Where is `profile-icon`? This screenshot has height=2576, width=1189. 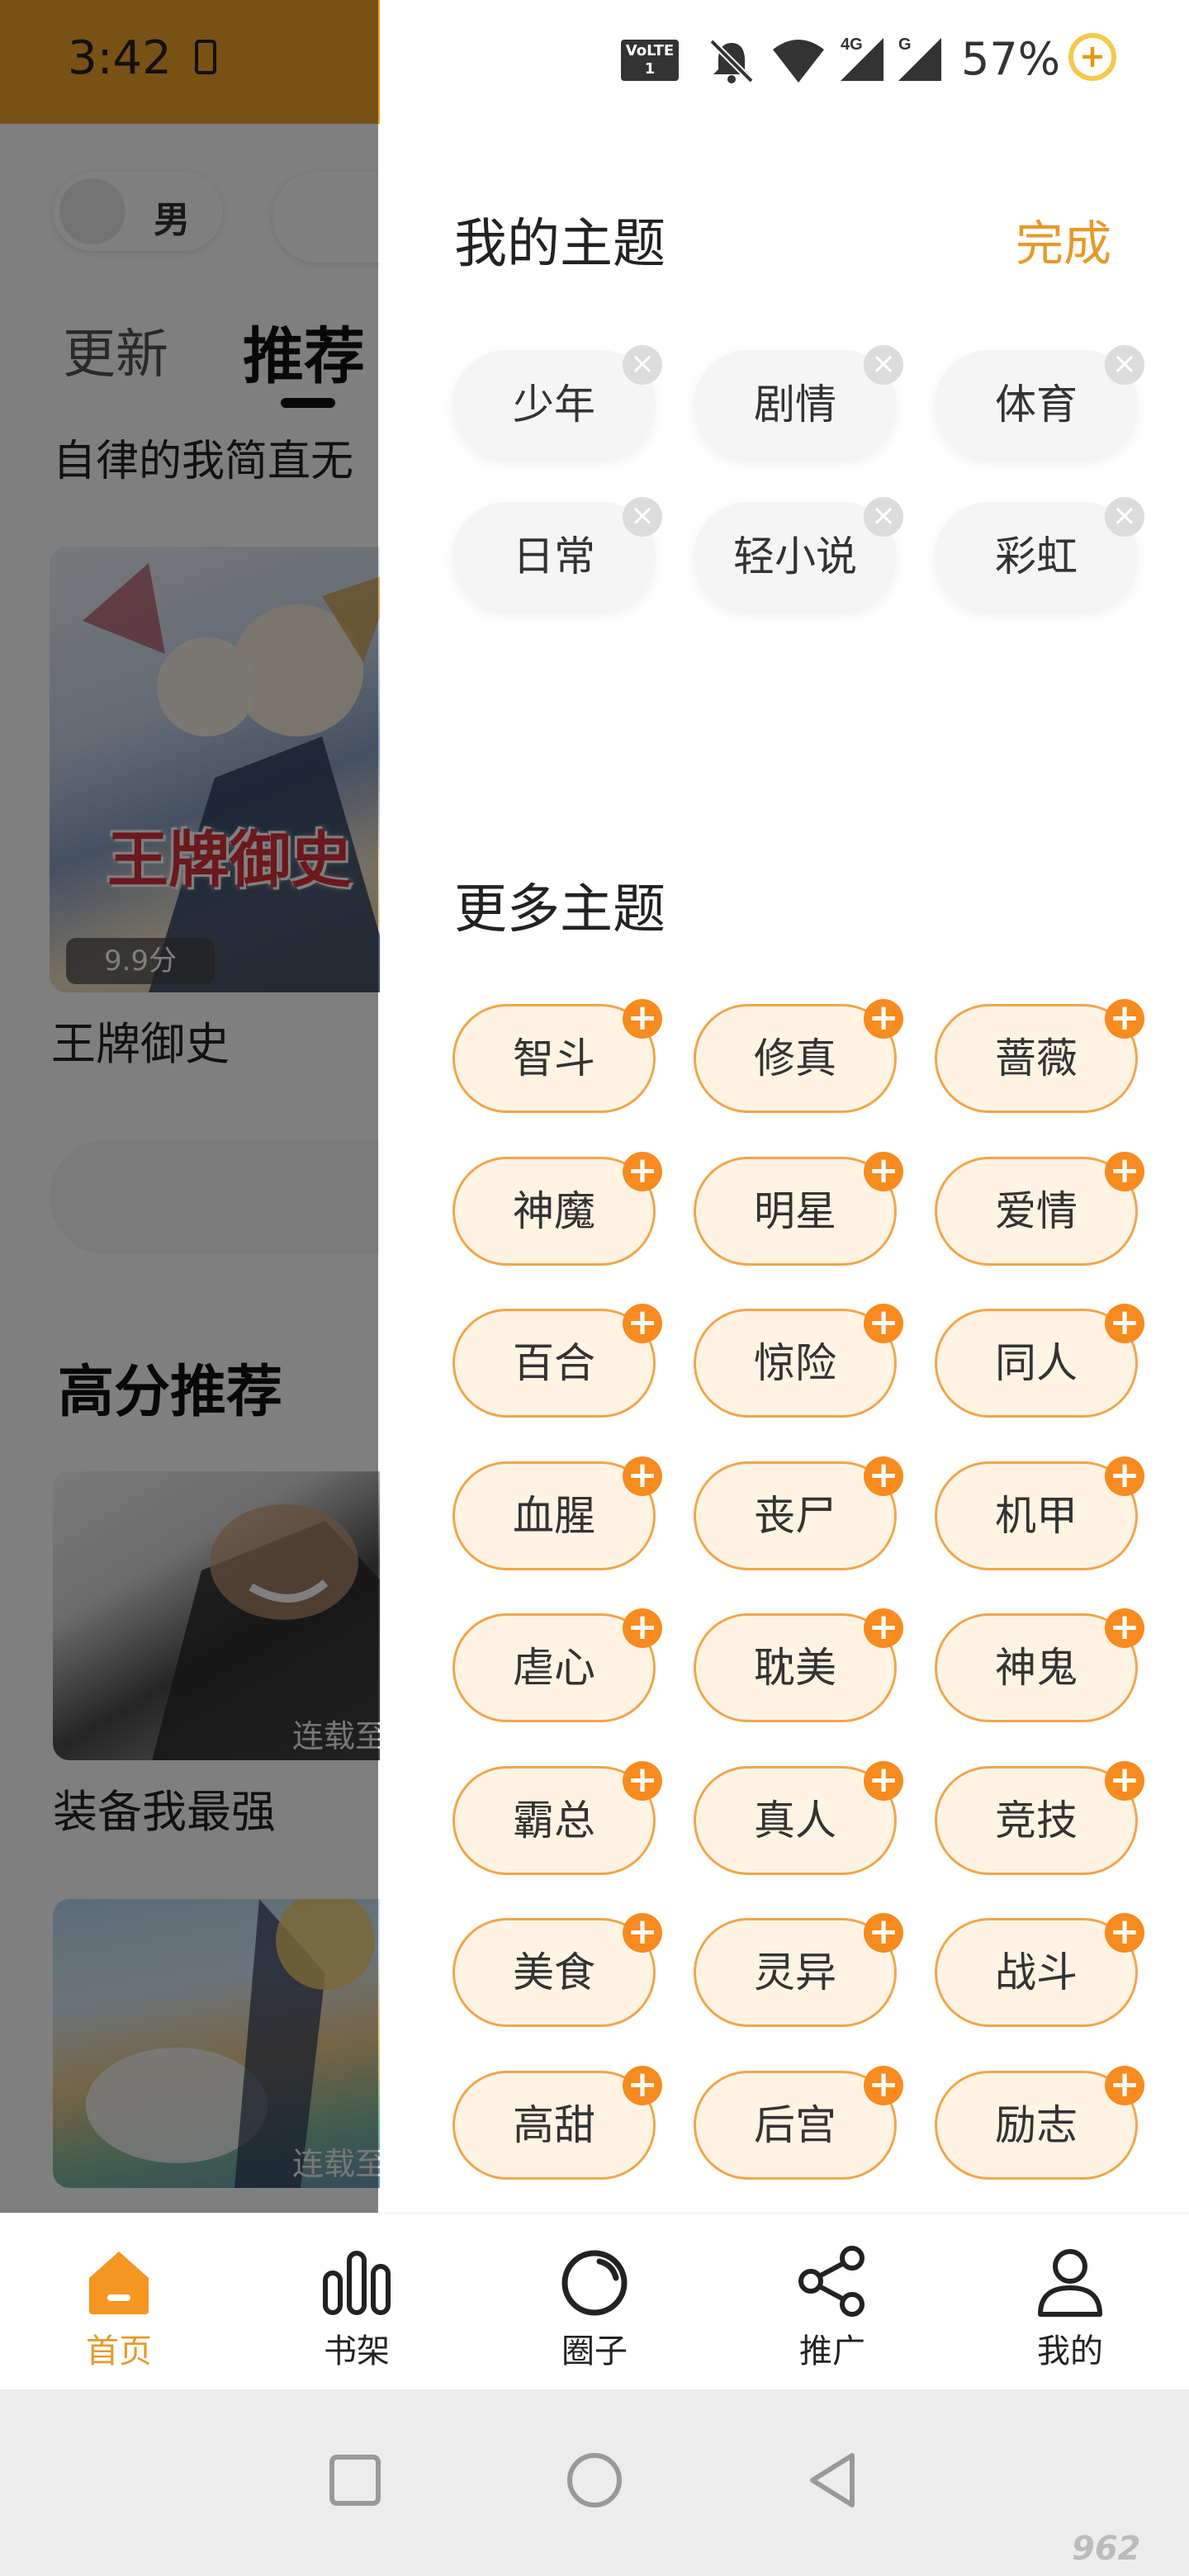 profile-icon is located at coordinates (1070, 2283).